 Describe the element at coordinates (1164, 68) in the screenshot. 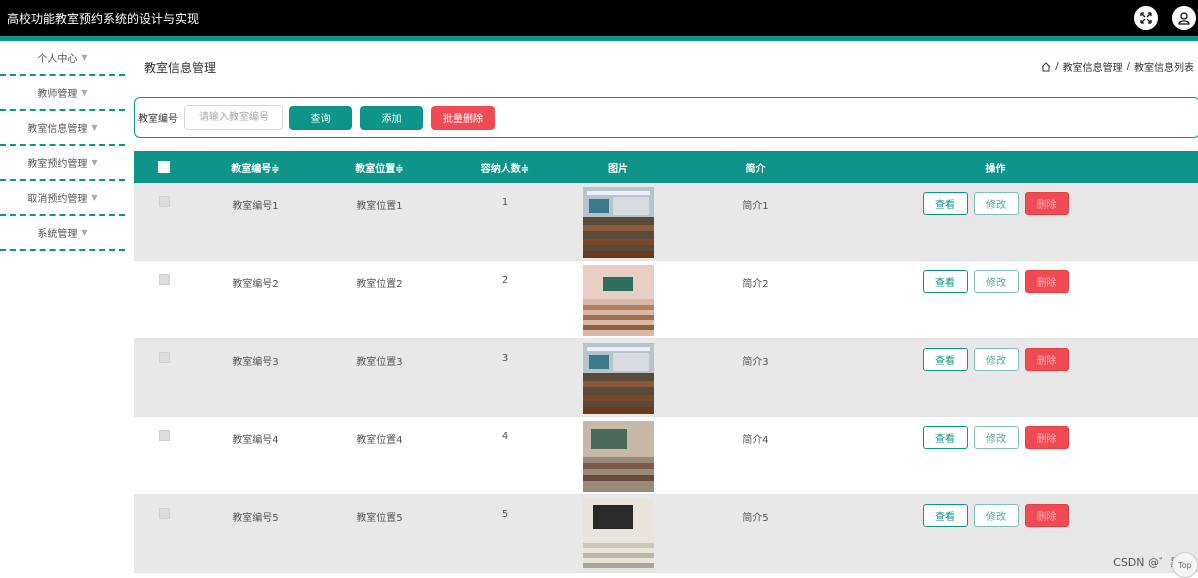

I see `breadcrumb-item: 教室信息列表` at that location.